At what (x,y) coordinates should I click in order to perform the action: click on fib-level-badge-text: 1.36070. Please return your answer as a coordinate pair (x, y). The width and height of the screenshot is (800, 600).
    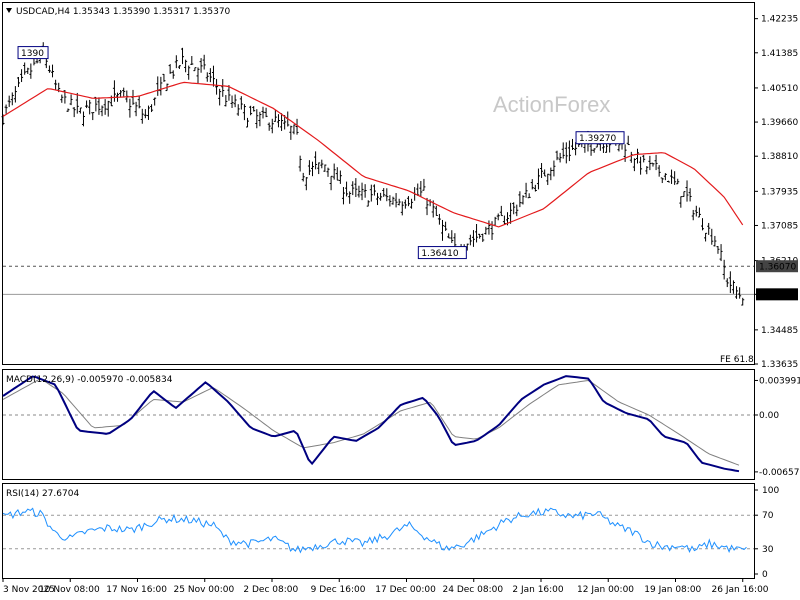
    Looking at the image, I should click on (777, 268).